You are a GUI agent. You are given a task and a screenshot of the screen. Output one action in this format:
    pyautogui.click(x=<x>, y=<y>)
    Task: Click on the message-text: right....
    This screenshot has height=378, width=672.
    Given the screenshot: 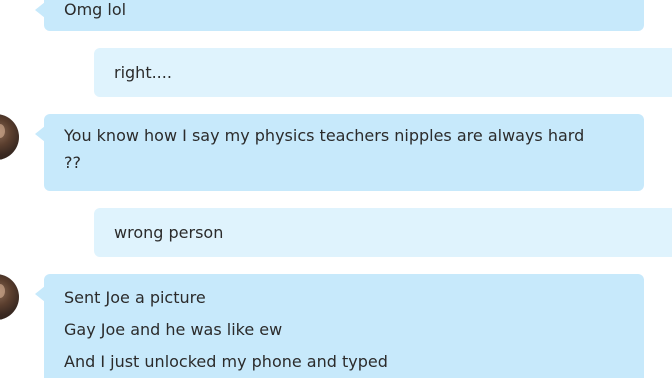 What is the action you would take?
    pyautogui.click(x=143, y=72)
    